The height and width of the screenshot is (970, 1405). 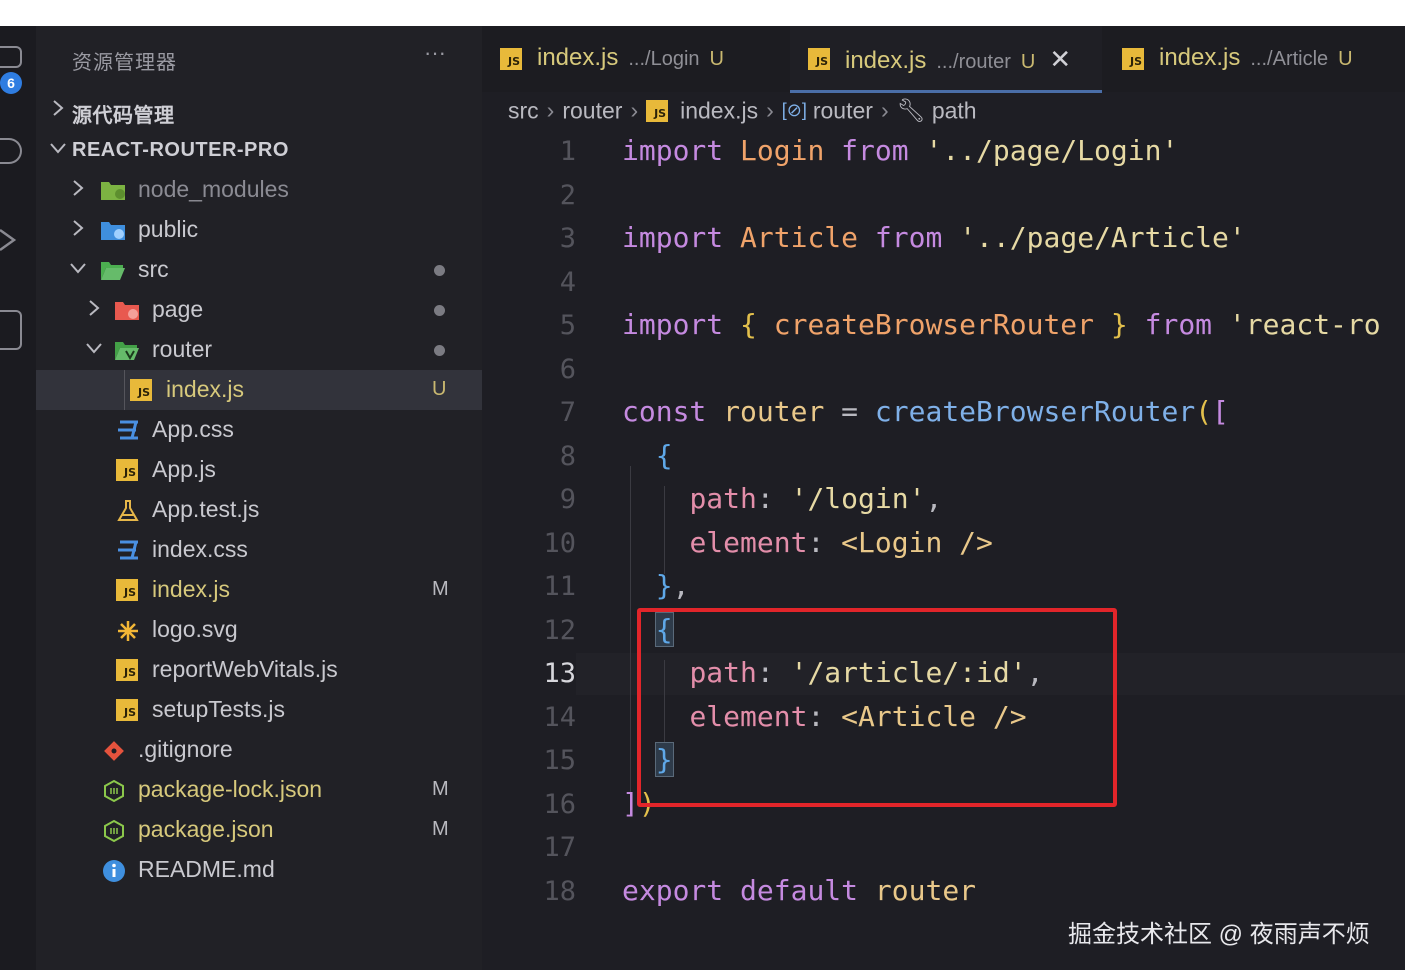 What do you see at coordinates (195, 629) in the screenshot?
I see `tree-item-label: logo.svg` at bounding box center [195, 629].